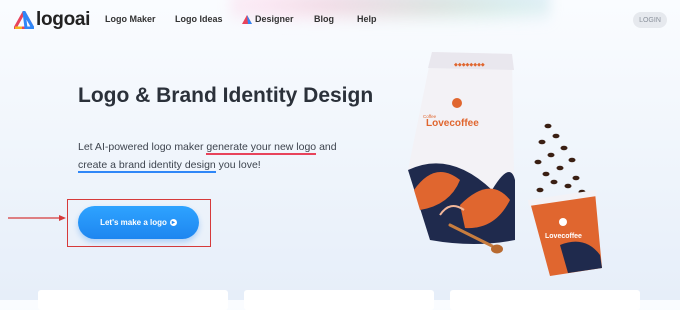  I want to click on coffee-bag-image: ◆◆◆◆◆◆◆◆ Coffee Lovecoffee, so click(461, 148).